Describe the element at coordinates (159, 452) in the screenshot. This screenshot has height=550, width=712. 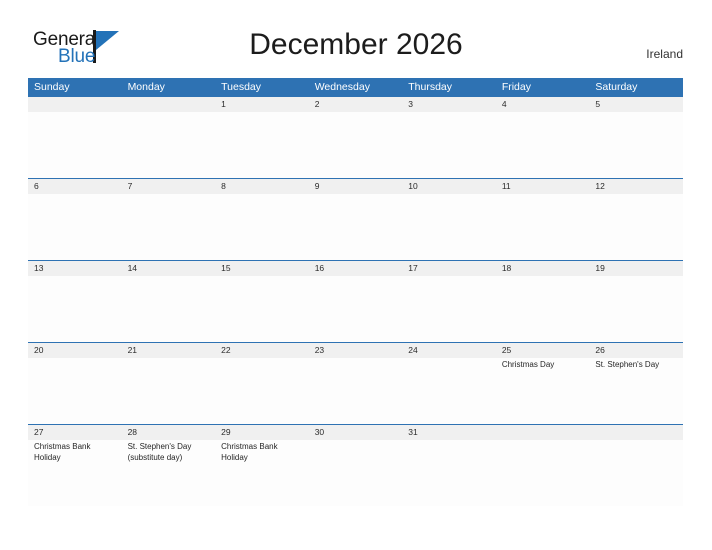
I see `holiday-event-label: St. Stephen's Day (substitute day)` at that location.